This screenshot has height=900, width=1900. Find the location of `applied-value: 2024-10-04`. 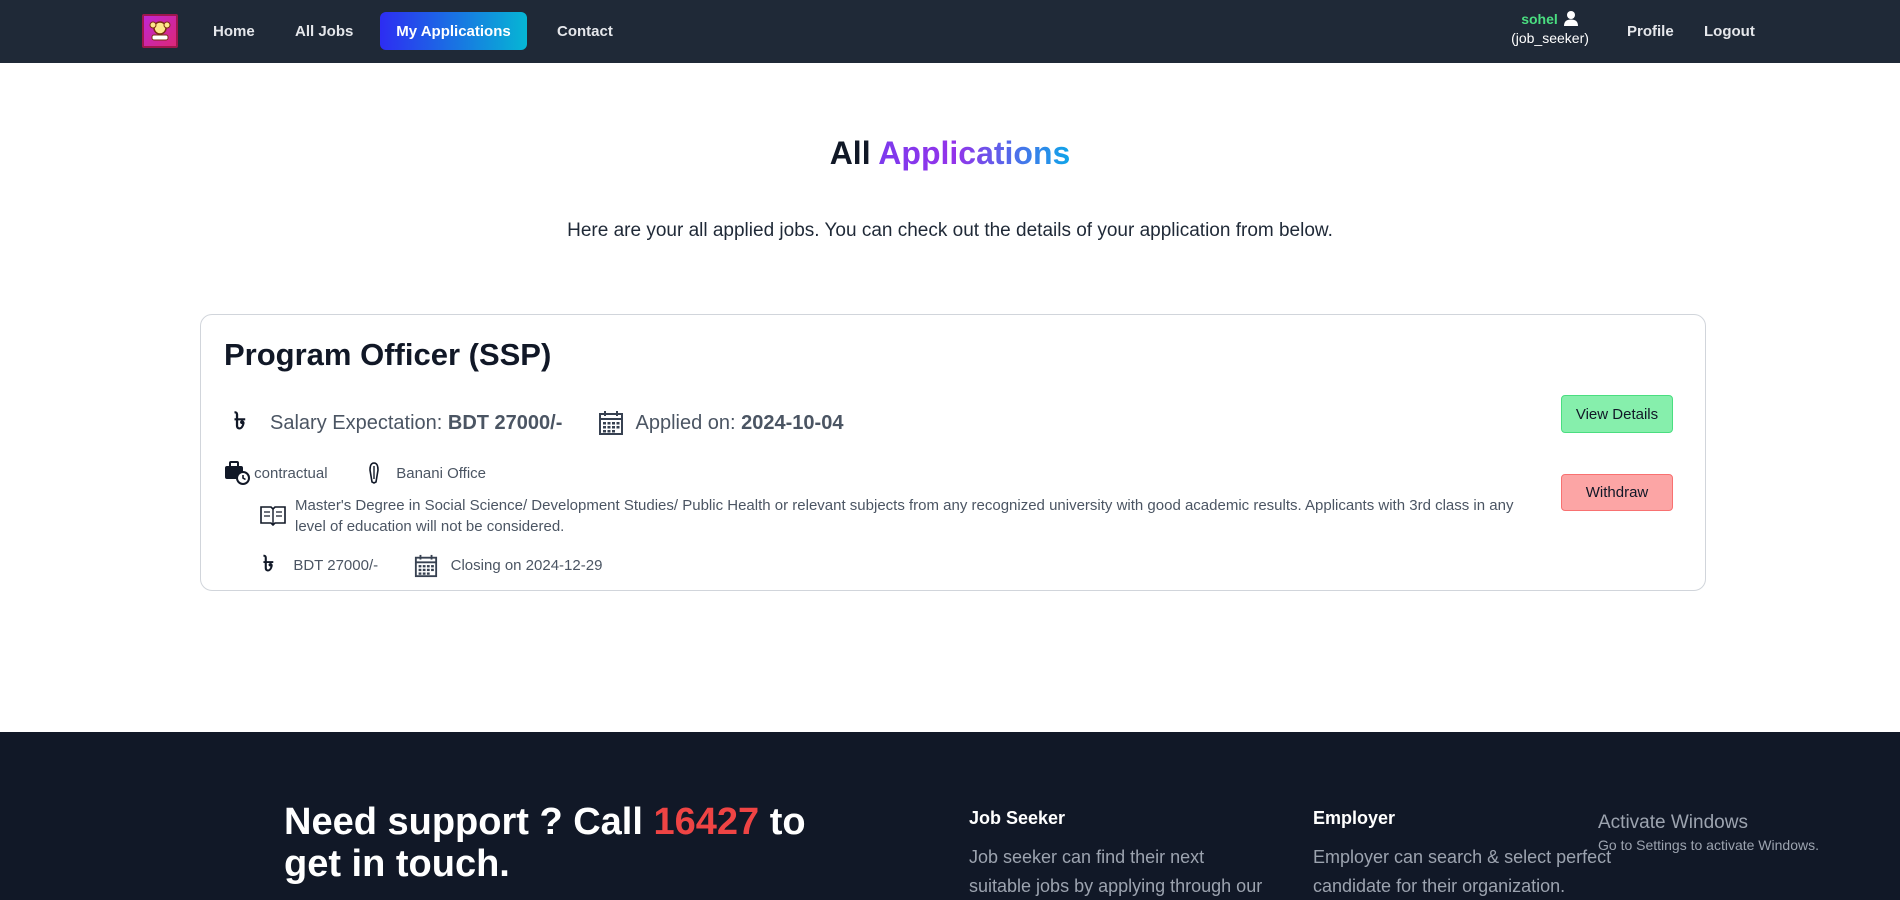

applied-value: 2024-10-04 is located at coordinates (792, 422).